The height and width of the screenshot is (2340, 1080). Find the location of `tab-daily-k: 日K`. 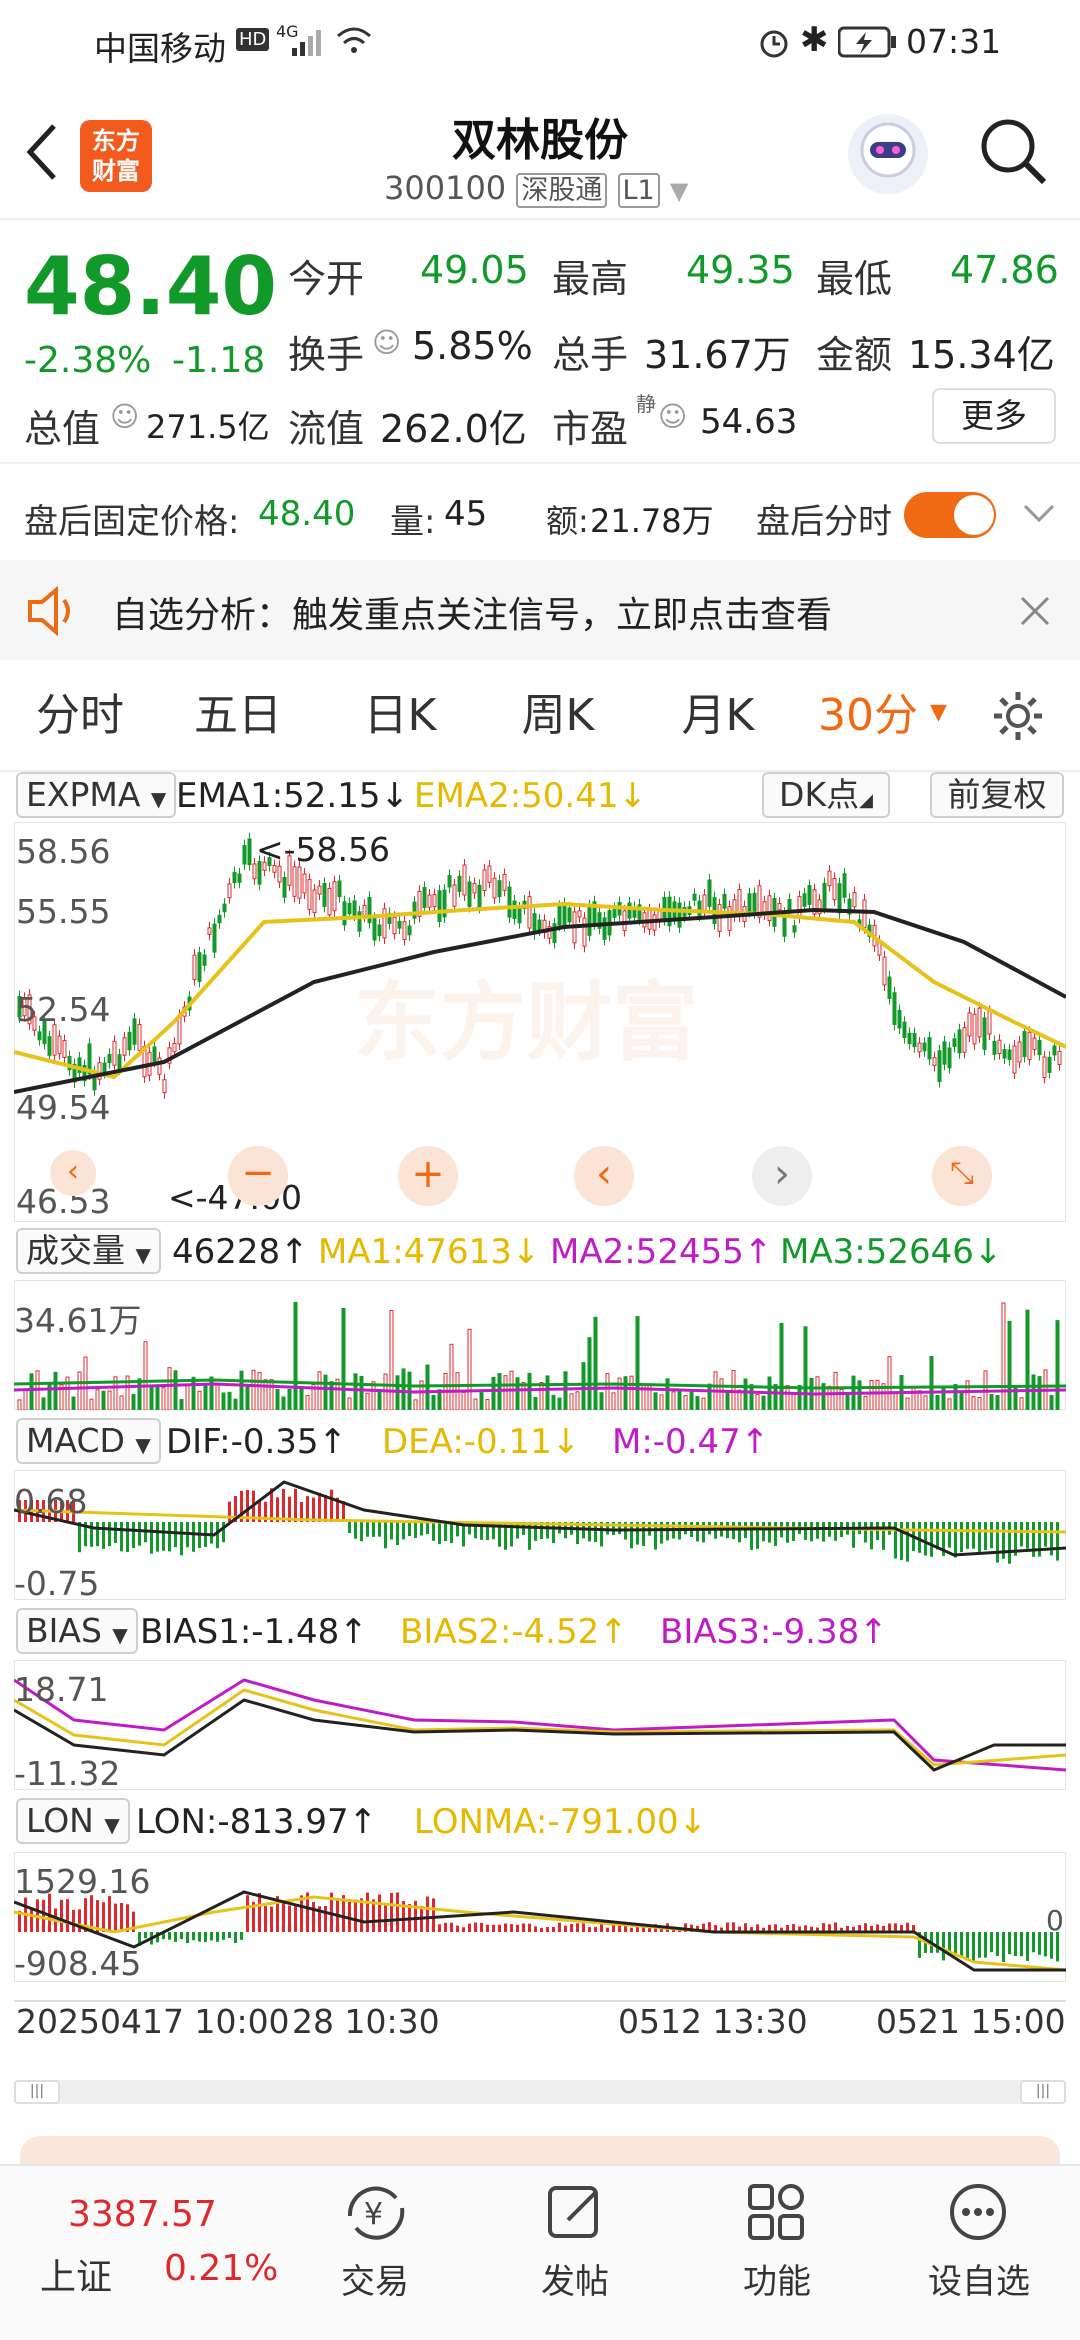

tab-daily-k: 日K is located at coordinates (400, 716).